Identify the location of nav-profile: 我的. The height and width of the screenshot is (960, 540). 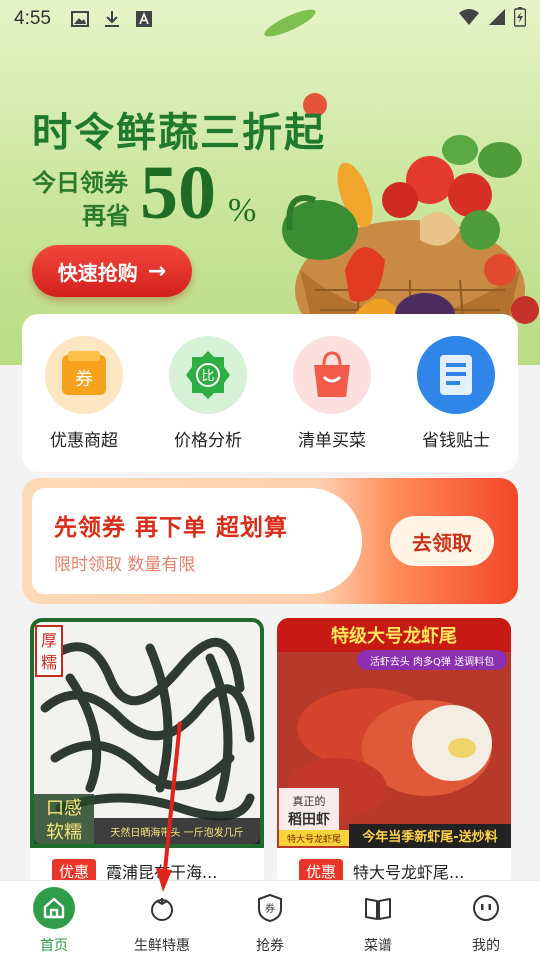
(486, 921).